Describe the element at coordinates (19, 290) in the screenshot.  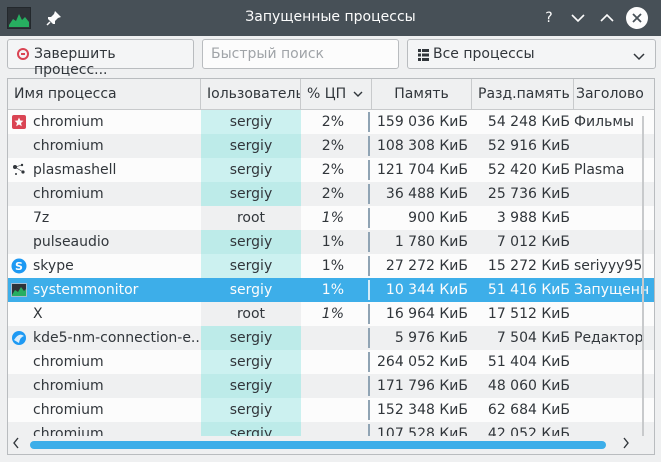
I see `systemmonitor-icon` at that location.